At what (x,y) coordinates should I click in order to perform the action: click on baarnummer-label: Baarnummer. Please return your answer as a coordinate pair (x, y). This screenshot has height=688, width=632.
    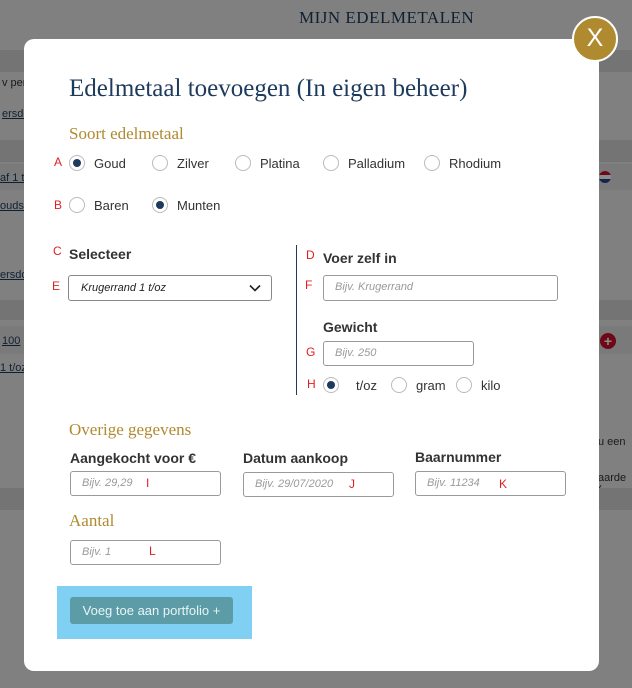
    Looking at the image, I should click on (458, 457).